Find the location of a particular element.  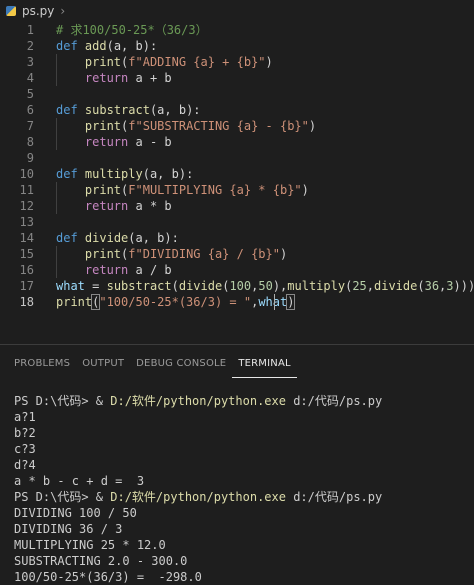

panel-divider is located at coordinates (237, 344).